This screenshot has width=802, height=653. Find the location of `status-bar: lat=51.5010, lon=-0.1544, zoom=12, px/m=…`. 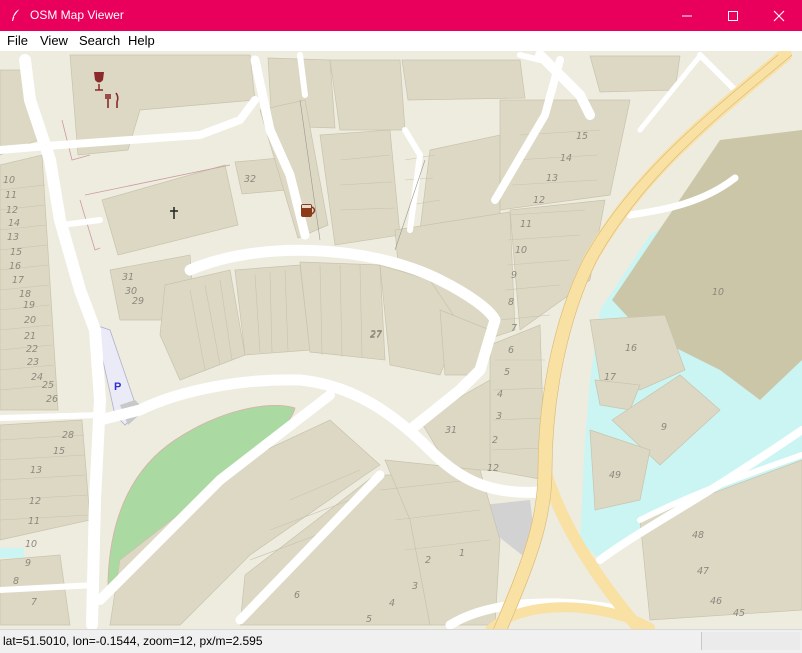

status-bar: lat=51.5010, lon=-0.1544, zoom=12, px/m=… is located at coordinates (401, 641).